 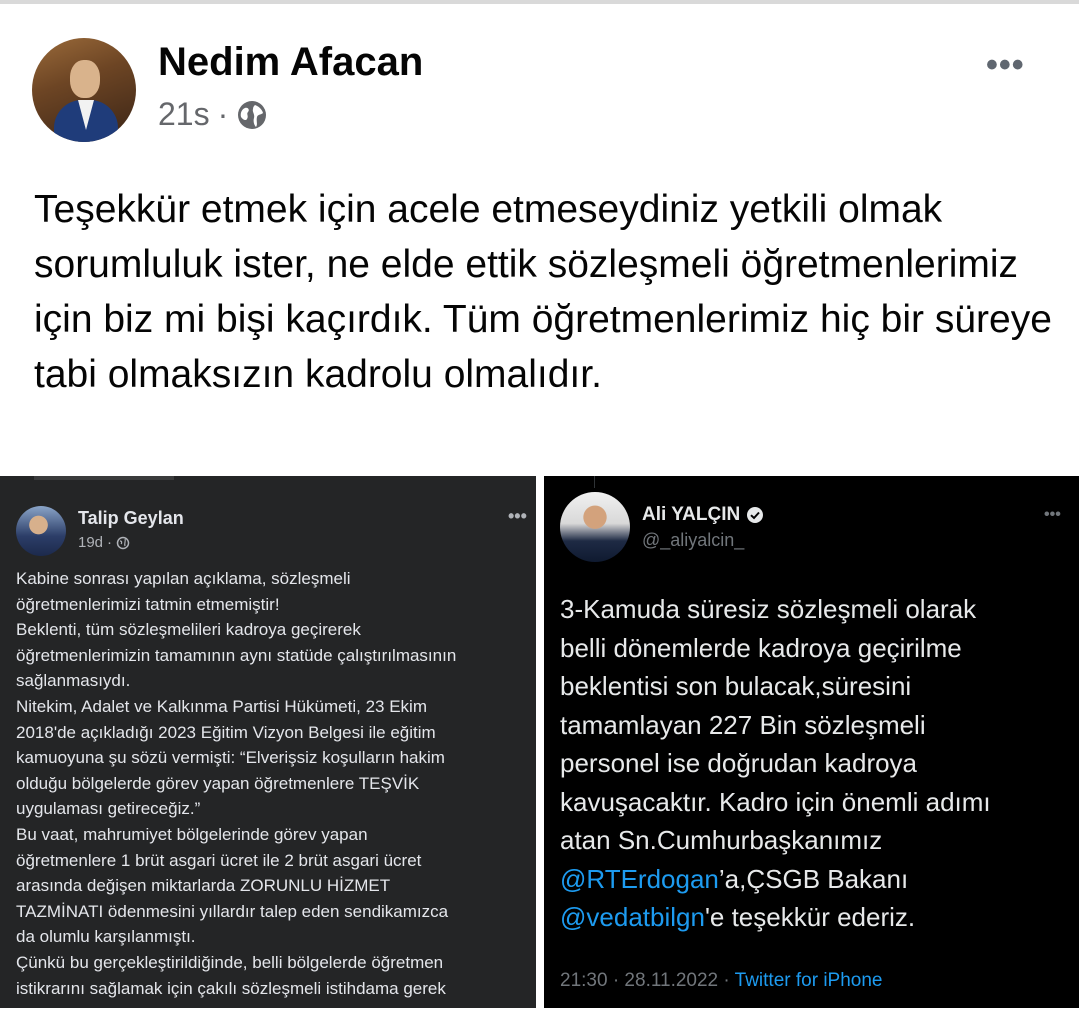 What do you see at coordinates (808, 980) in the screenshot?
I see `tweet-source: Twitter for iPhone` at bounding box center [808, 980].